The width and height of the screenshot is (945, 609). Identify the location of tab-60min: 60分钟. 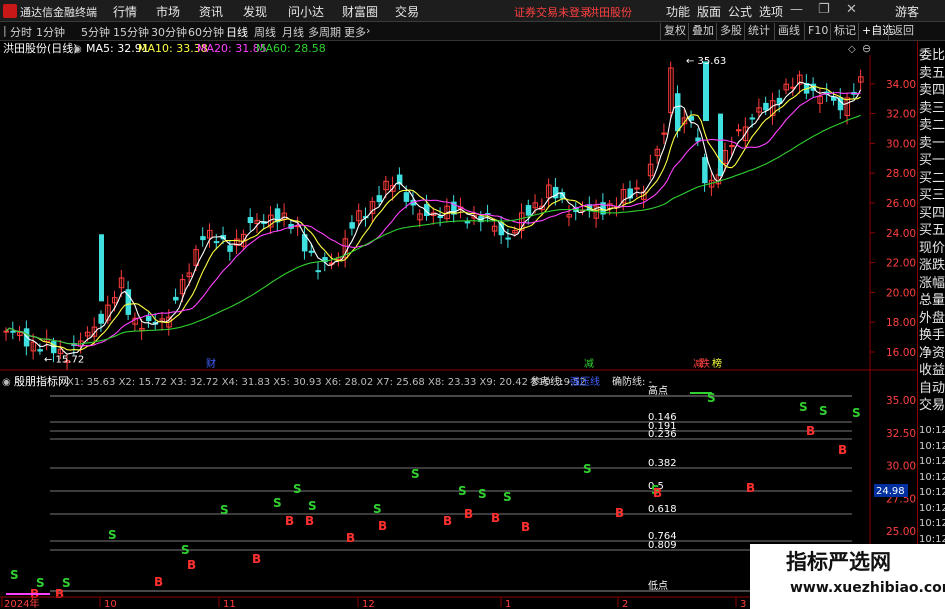
(206, 32).